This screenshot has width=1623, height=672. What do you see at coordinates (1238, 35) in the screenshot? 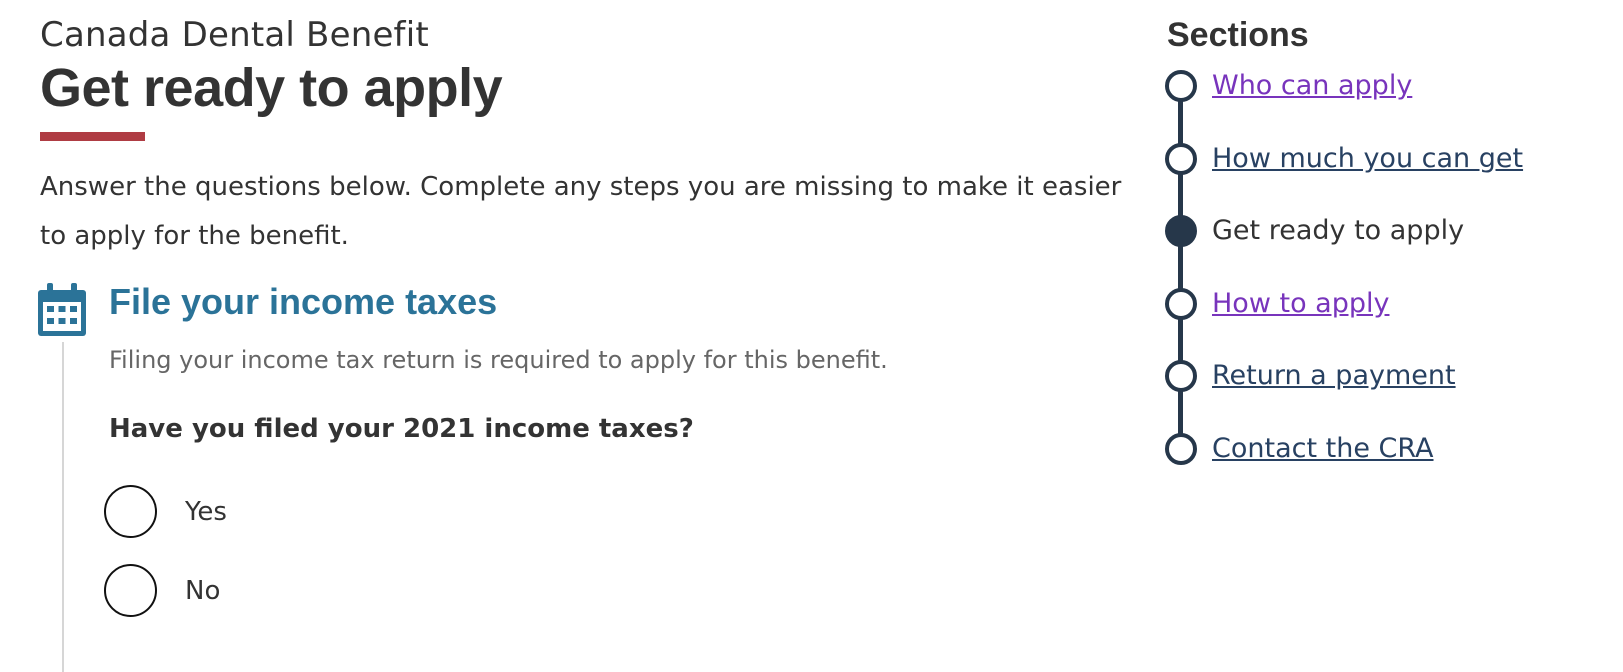
I see `sidebar-title: Sections` at bounding box center [1238, 35].